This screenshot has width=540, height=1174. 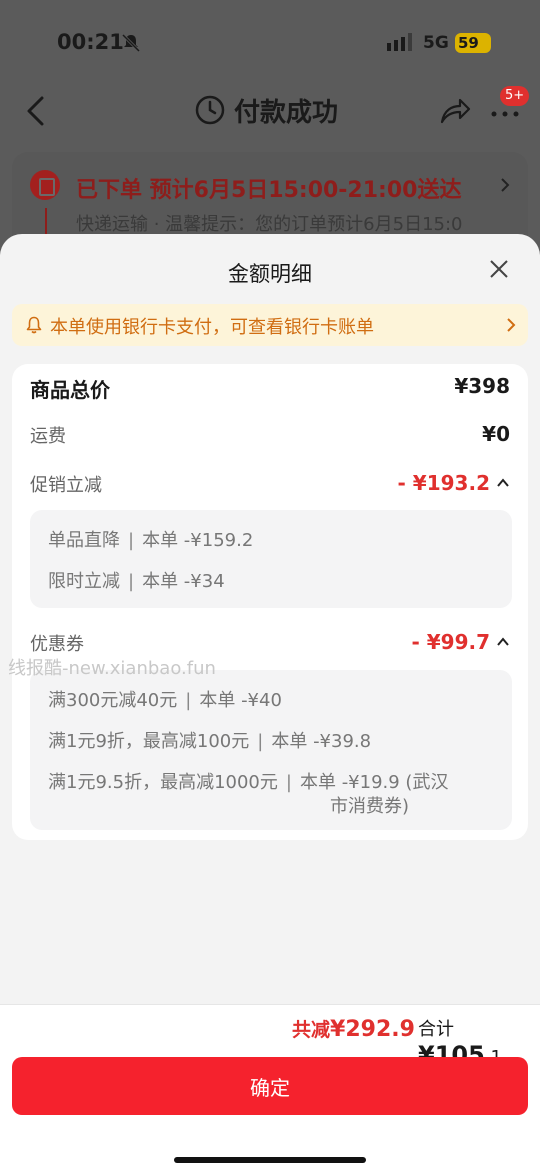 I want to click on page-title: 付款成功, so click(x=286, y=113).